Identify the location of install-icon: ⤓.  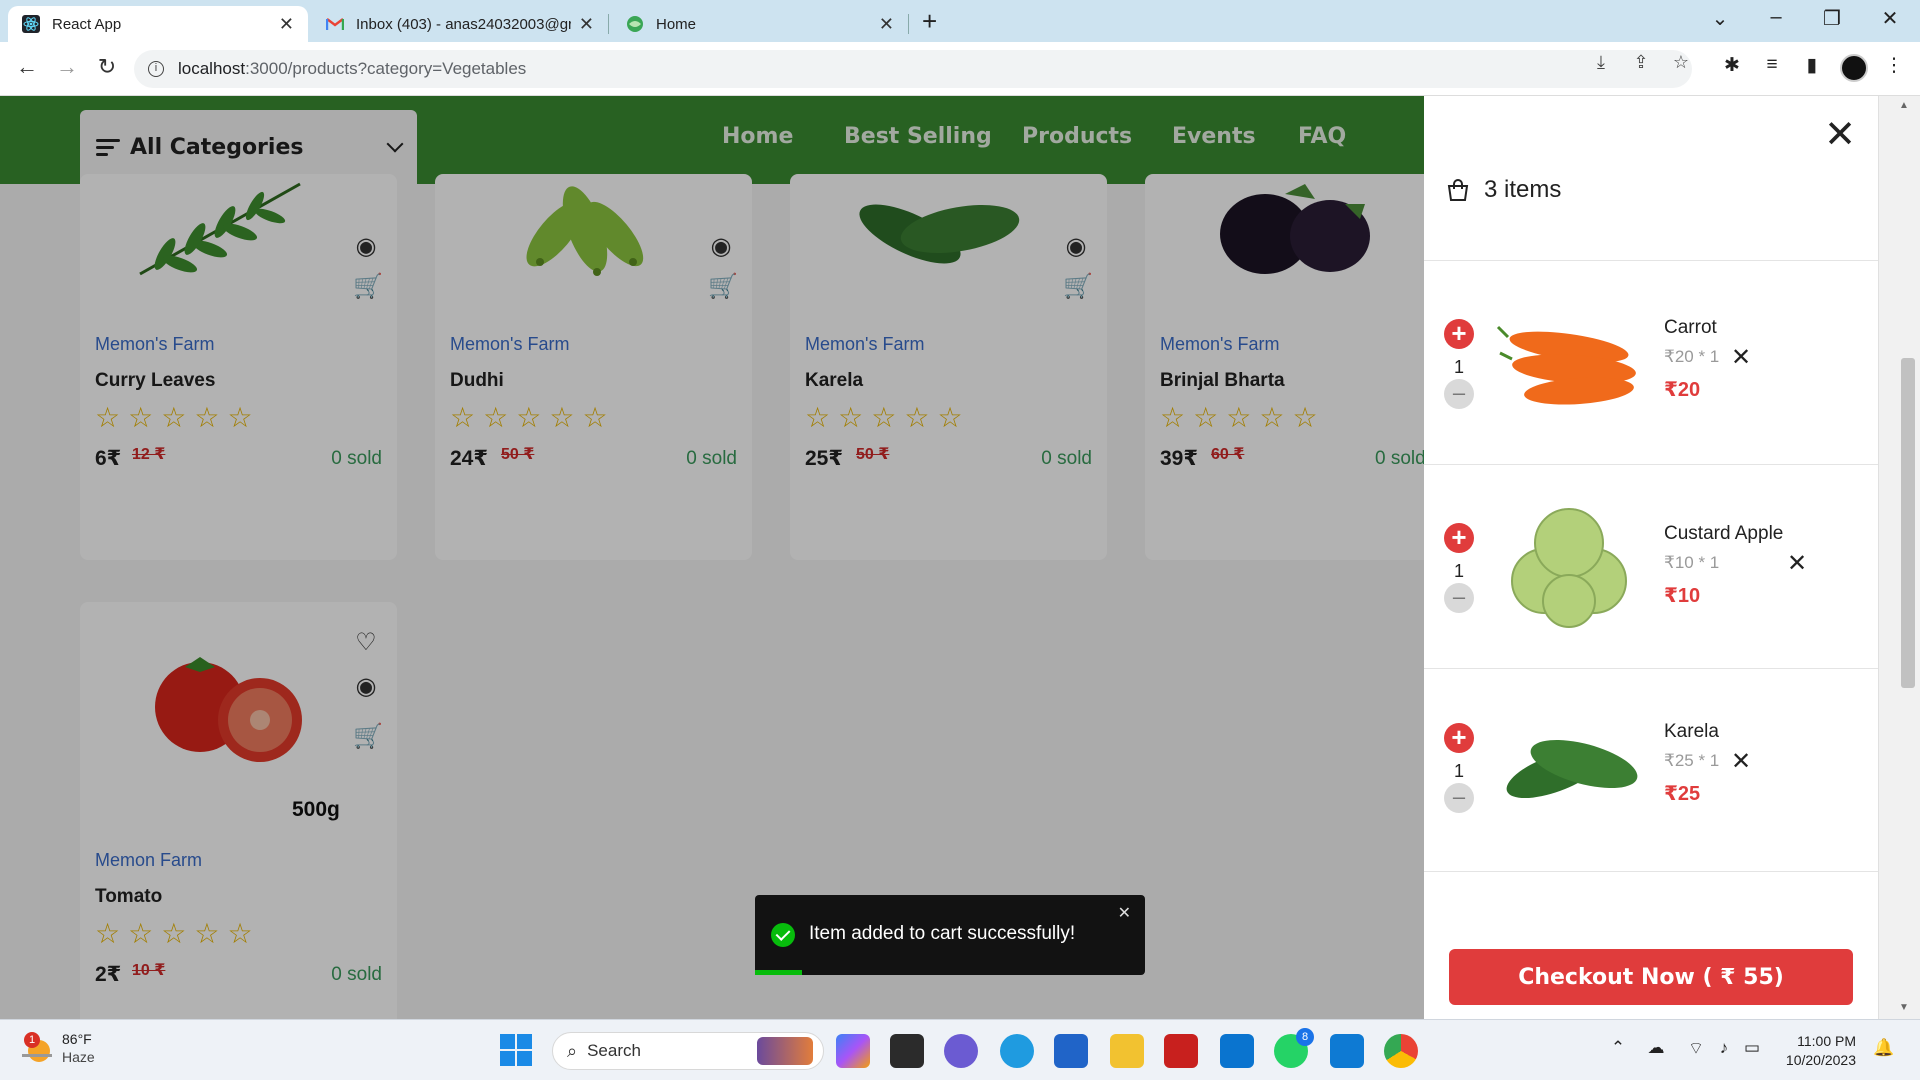
(1601, 62).